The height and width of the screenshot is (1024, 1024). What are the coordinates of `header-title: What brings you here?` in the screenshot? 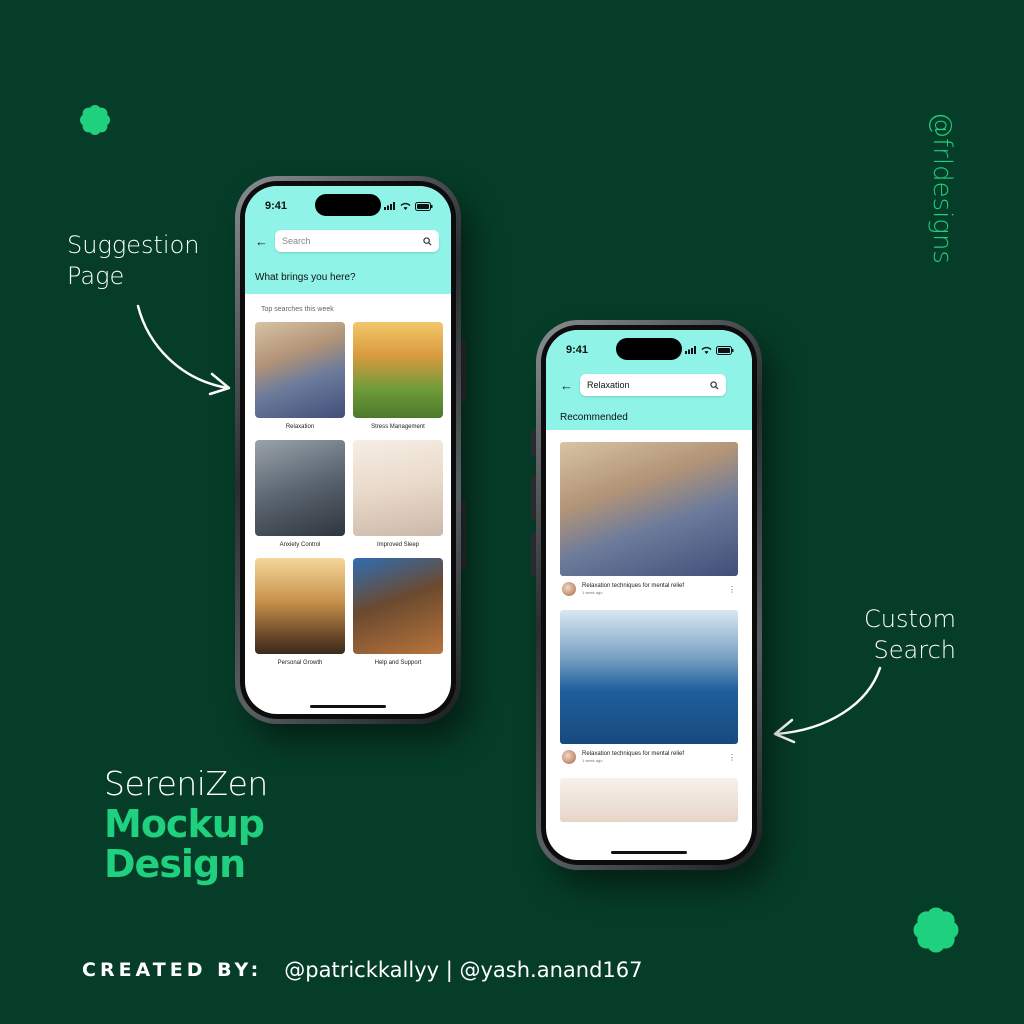 It's located at (305, 277).